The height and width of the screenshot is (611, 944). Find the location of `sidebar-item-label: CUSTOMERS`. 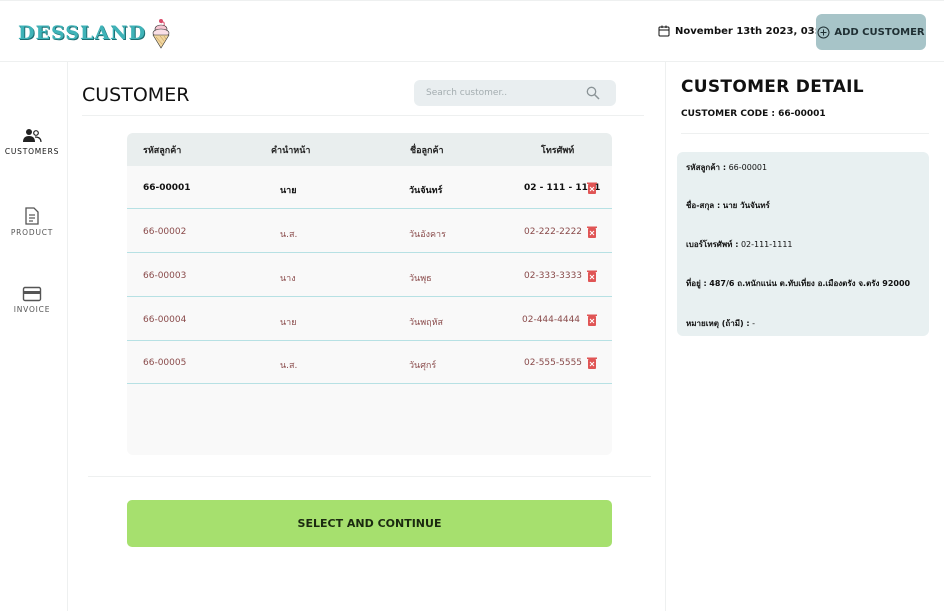

sidebar-item-label: CUSTOMERS is located at coordinates (32, 151).